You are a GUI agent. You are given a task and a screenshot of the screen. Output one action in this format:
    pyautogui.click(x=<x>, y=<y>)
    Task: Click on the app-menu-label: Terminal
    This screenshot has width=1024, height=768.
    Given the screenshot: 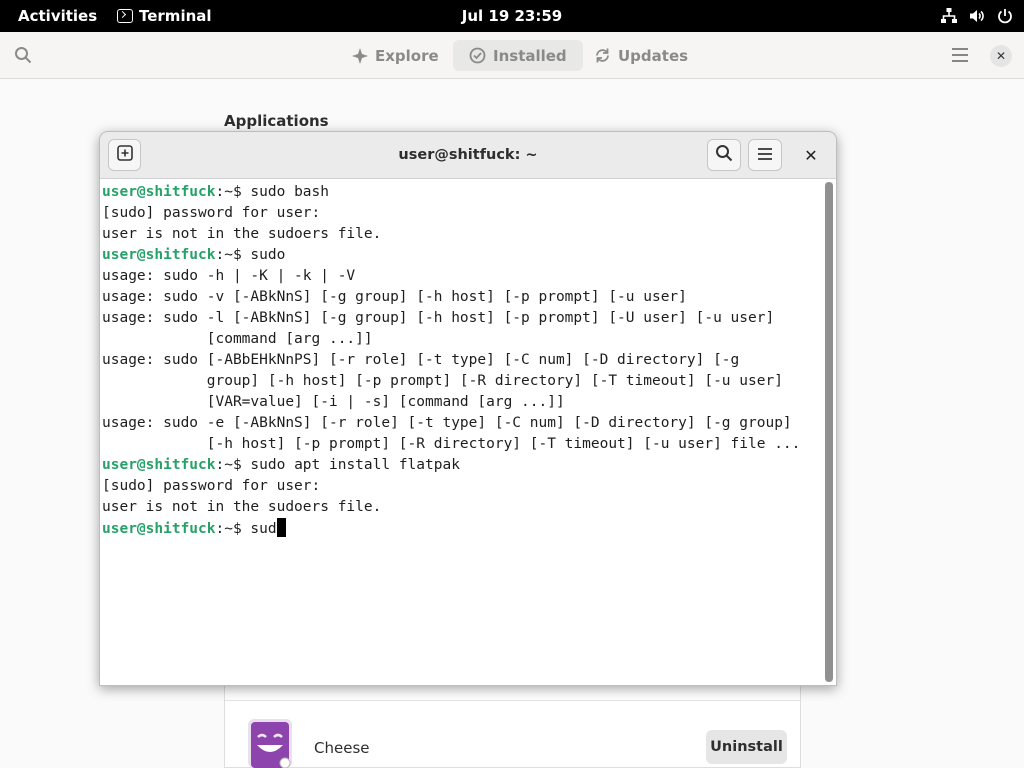 What is the action you would take?
    pyautogui.click(x=175, y=16)
    